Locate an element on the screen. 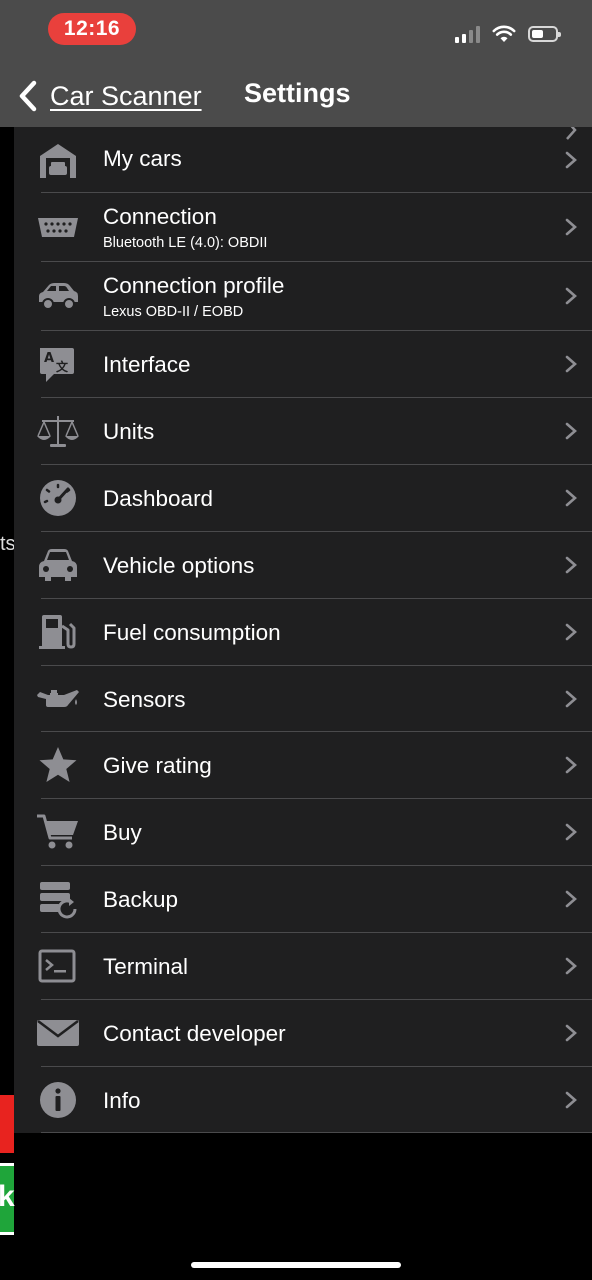 The height and width of the screenshot is (1280, 592). separator is located at coordinates (316, 1132).